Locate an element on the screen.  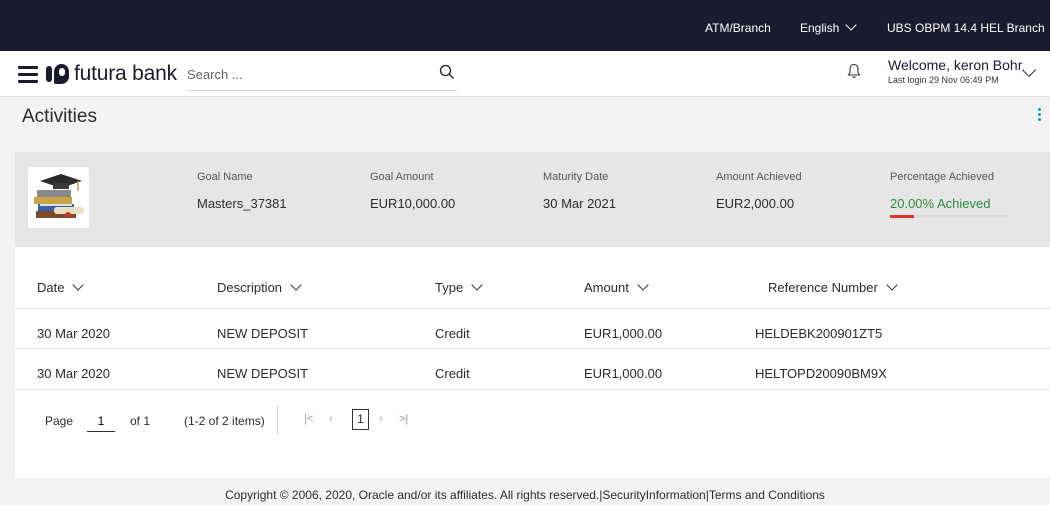
branch-label: UBS OBPM 14.4 HEL Branch is located at coordinates (966, 28).